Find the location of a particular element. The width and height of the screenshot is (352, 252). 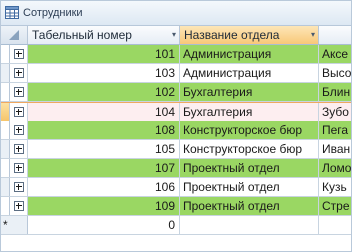

cell-employee: Высо is located at coordinates (335, 73).